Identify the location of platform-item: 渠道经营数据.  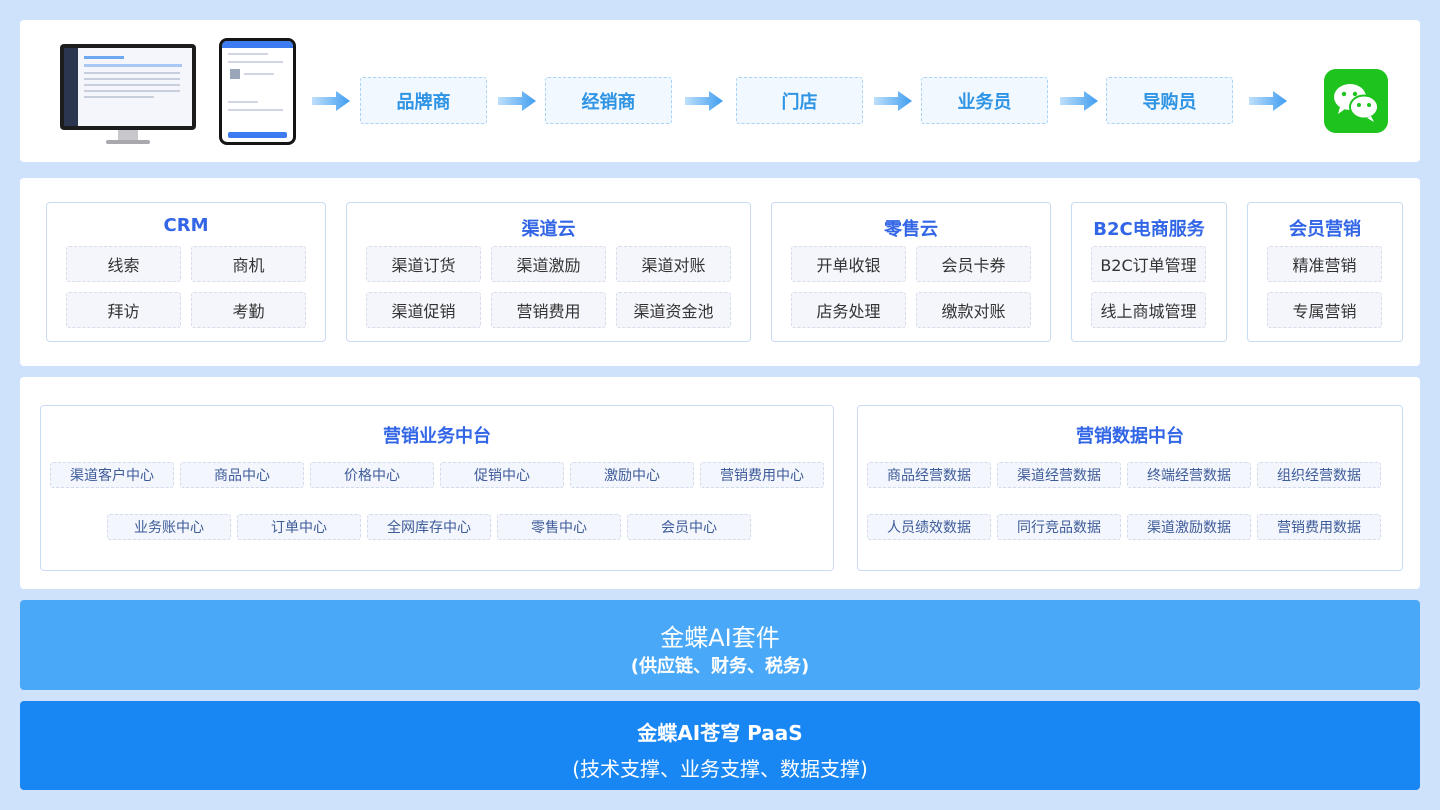
(1059, 475).